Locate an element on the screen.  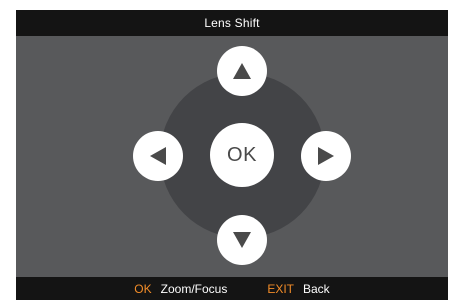
ok-button-label: OK is located at coordinates (242, 154).